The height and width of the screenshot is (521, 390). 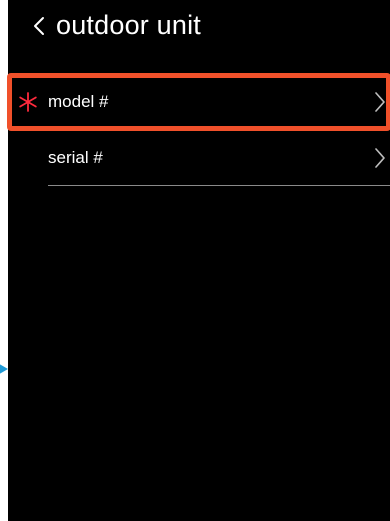 I want to click on list-item-label: serial #, so click(x=75, y=157).